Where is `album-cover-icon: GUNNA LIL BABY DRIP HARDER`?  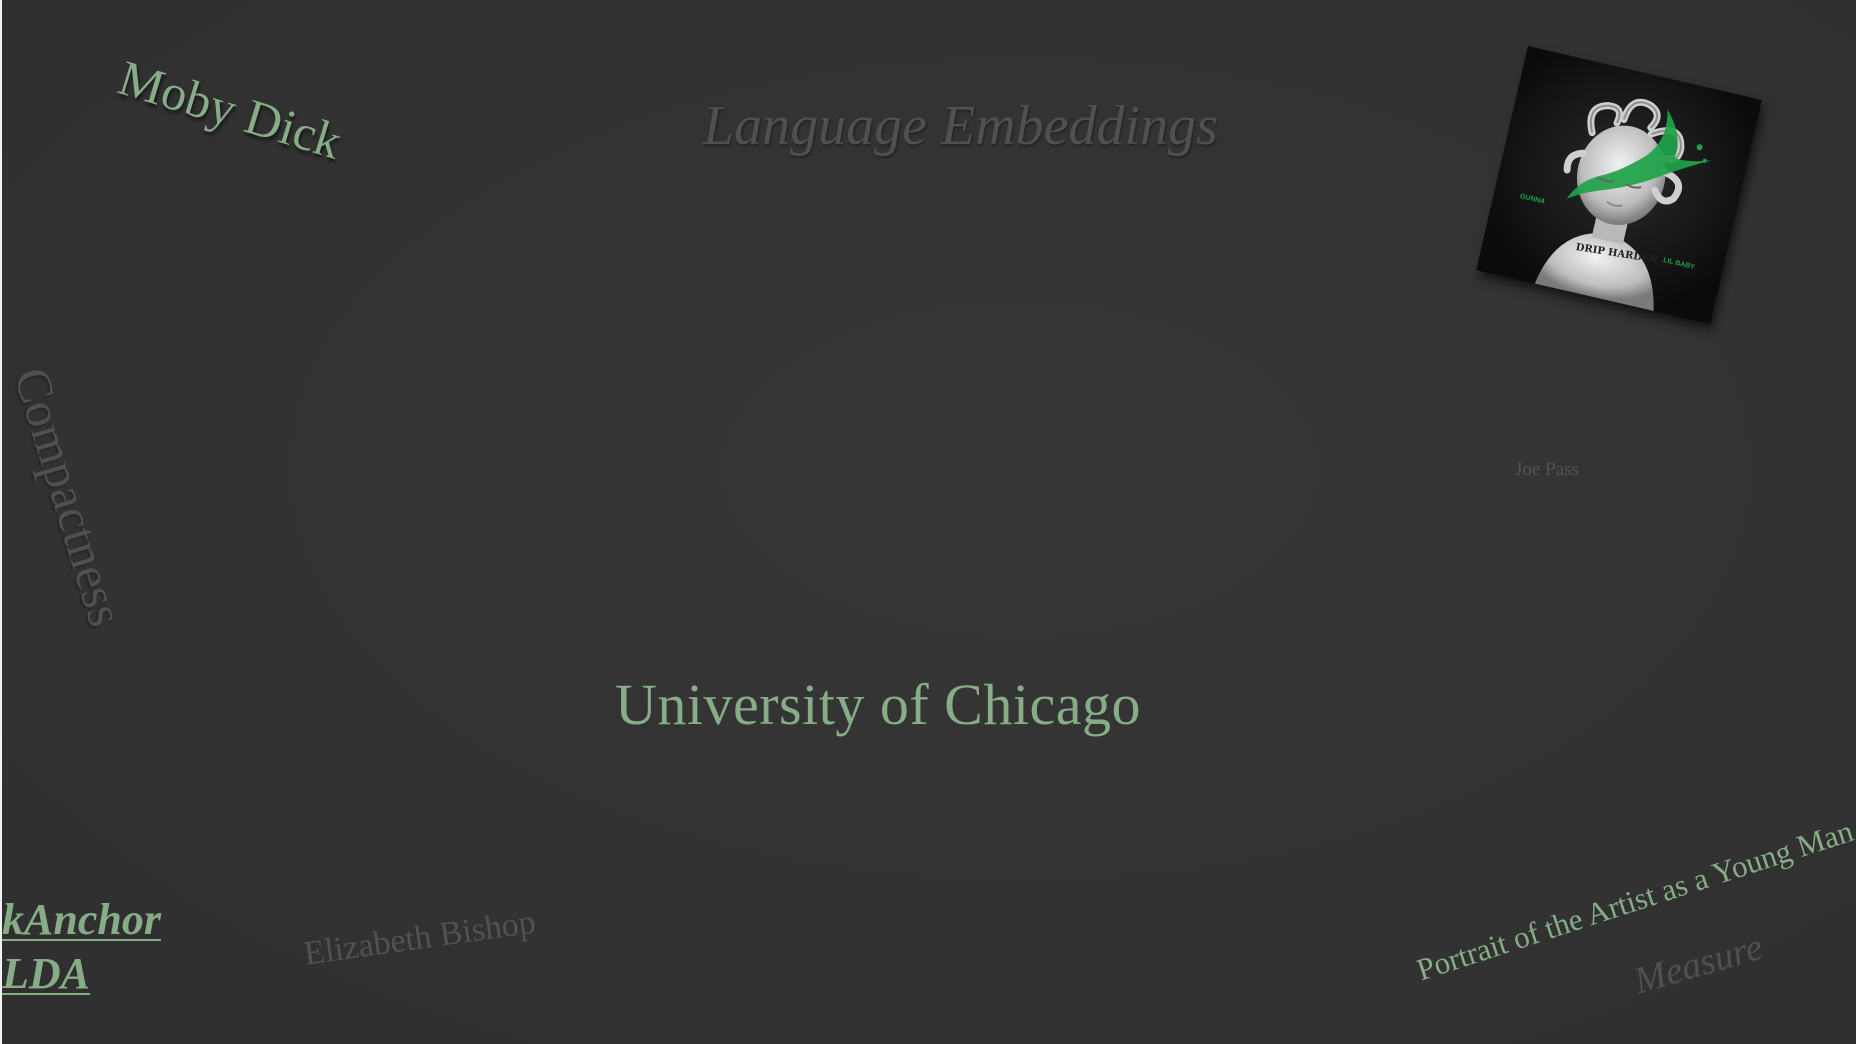
album-cover-icon: GUNNA LIL BABY DRIP HARDER is located at coordinates (1619, 185).